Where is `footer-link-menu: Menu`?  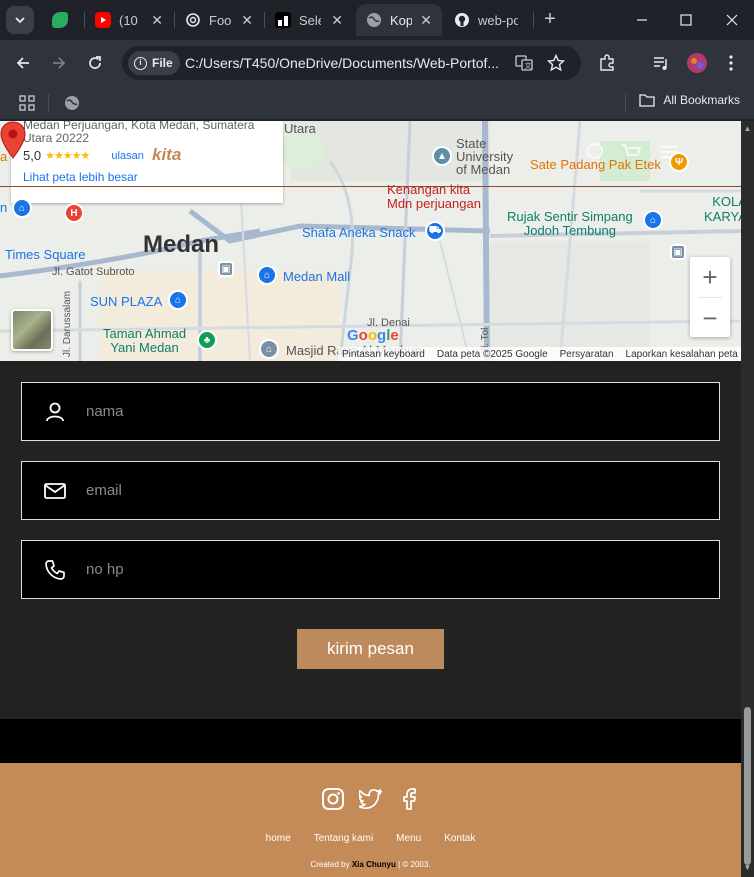
footer-link-menu: Menu is located at coordinates (408, 838).